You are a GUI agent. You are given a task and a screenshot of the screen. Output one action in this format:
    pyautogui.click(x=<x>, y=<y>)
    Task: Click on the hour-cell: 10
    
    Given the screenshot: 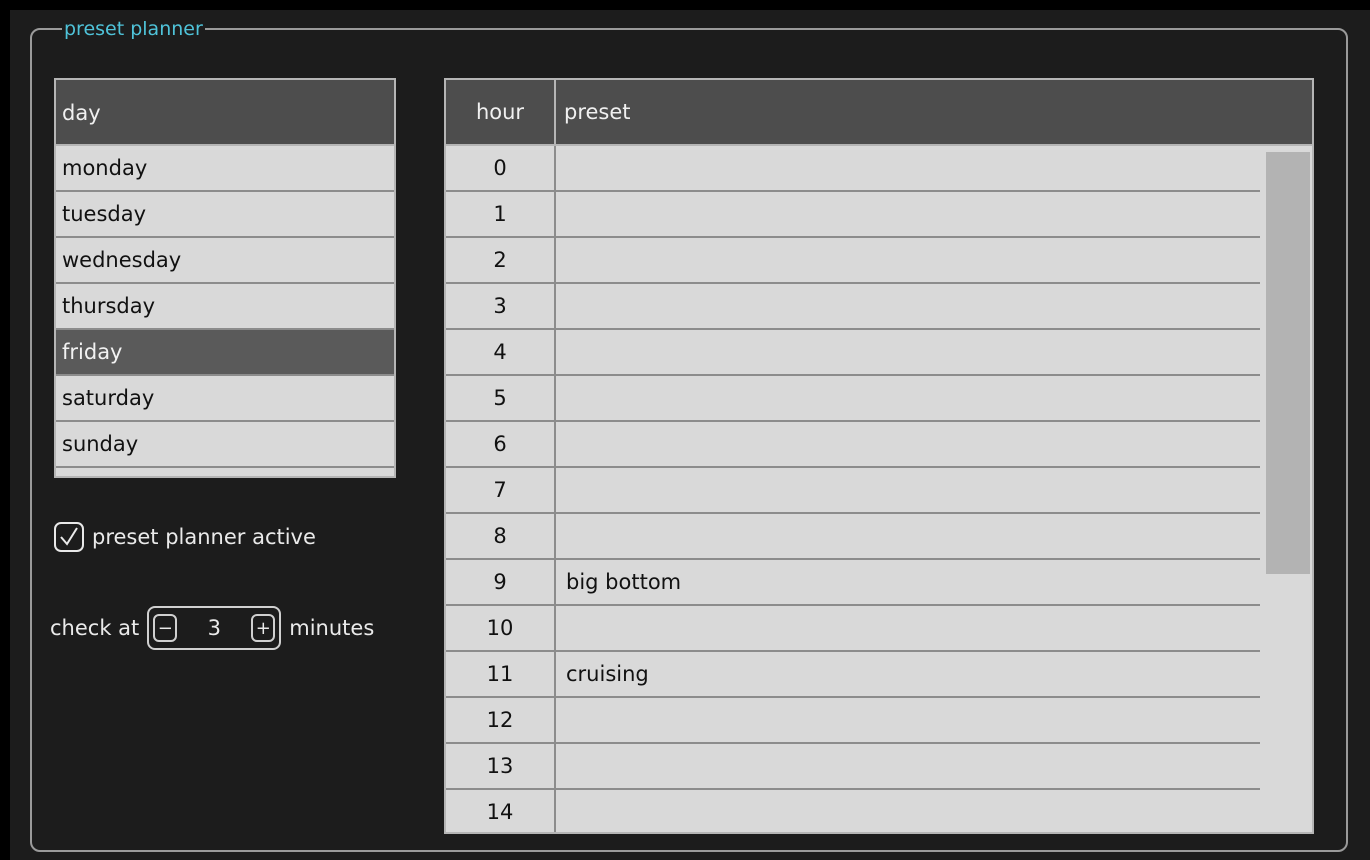 What is the action you would take?
    pyautogui.click(x=501, y=628)
    